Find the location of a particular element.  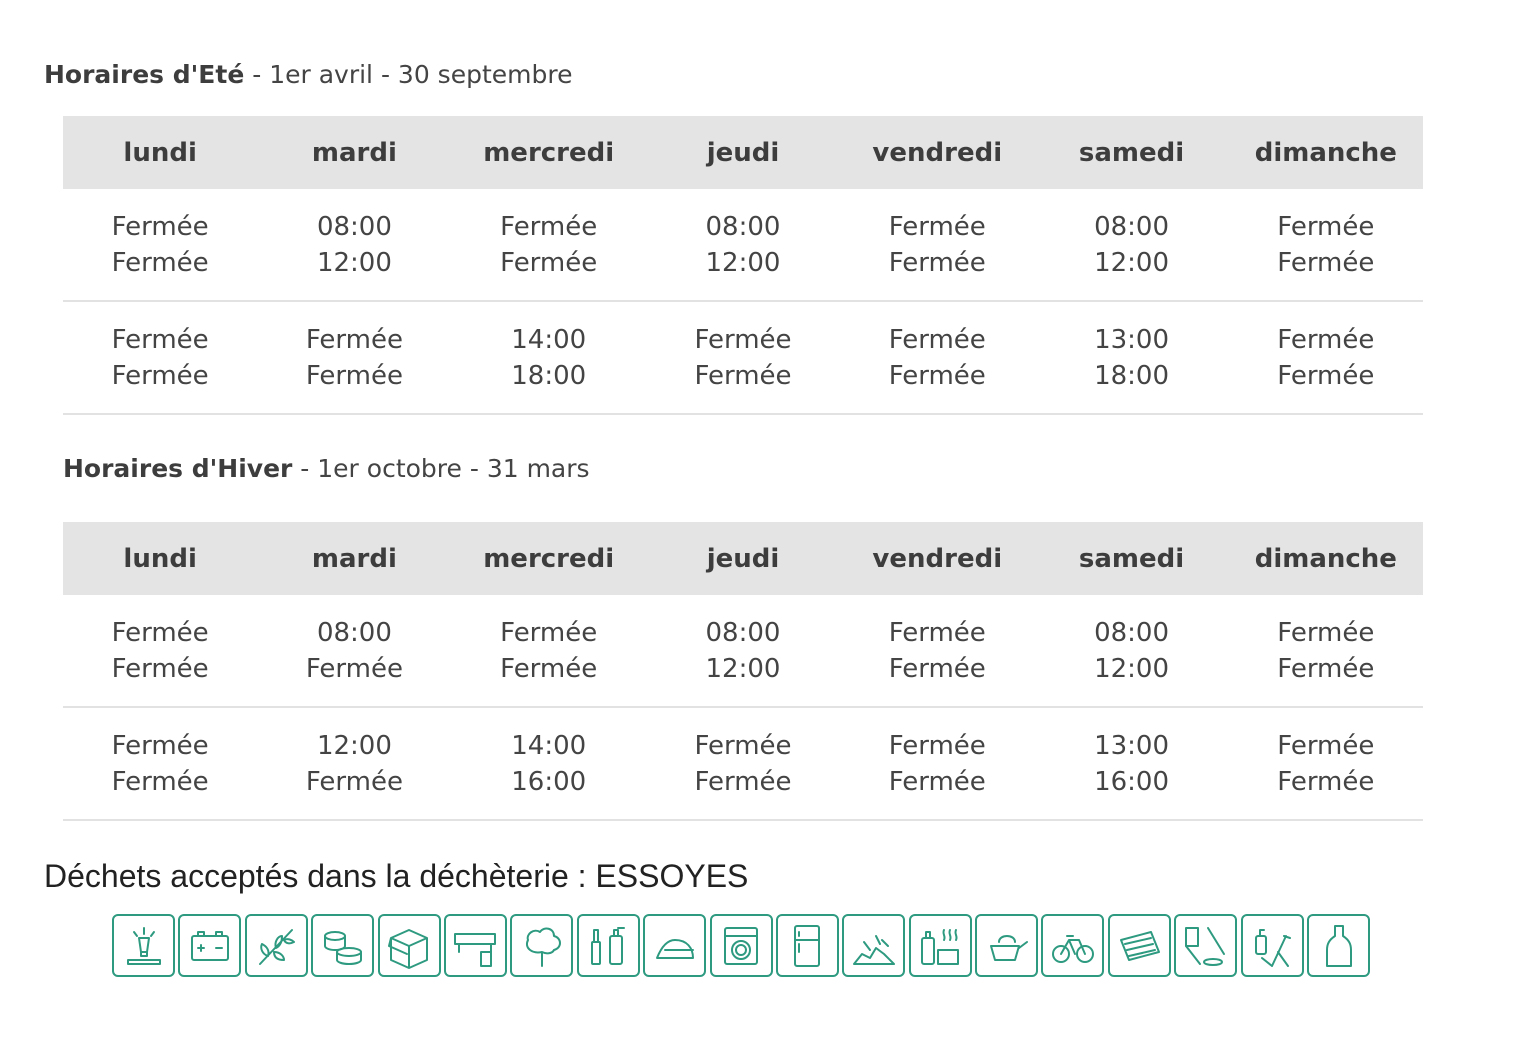

tree-icon is located at coordinates (542, 945).